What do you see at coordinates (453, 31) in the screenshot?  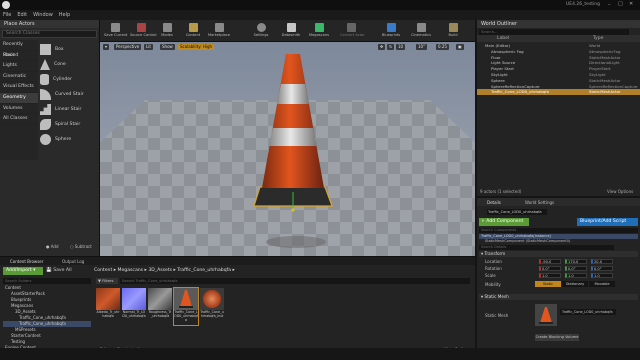 I see `build-button: Build` at bounding box center [453, 31].